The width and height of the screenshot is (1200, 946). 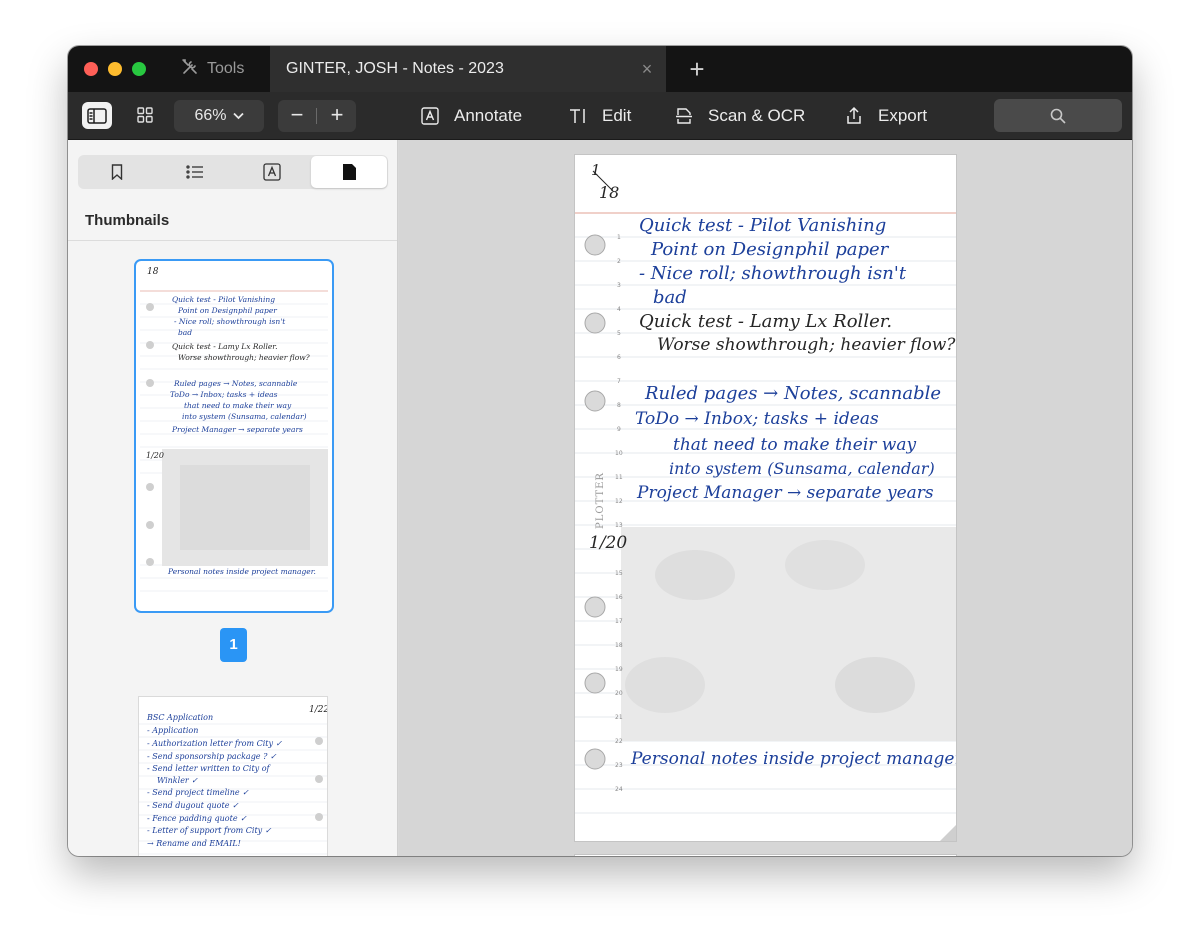 What do you see at coordinates (185, 332) in the screenshot?
I see `thumb-line: bad` at bounding box center [185, 332].